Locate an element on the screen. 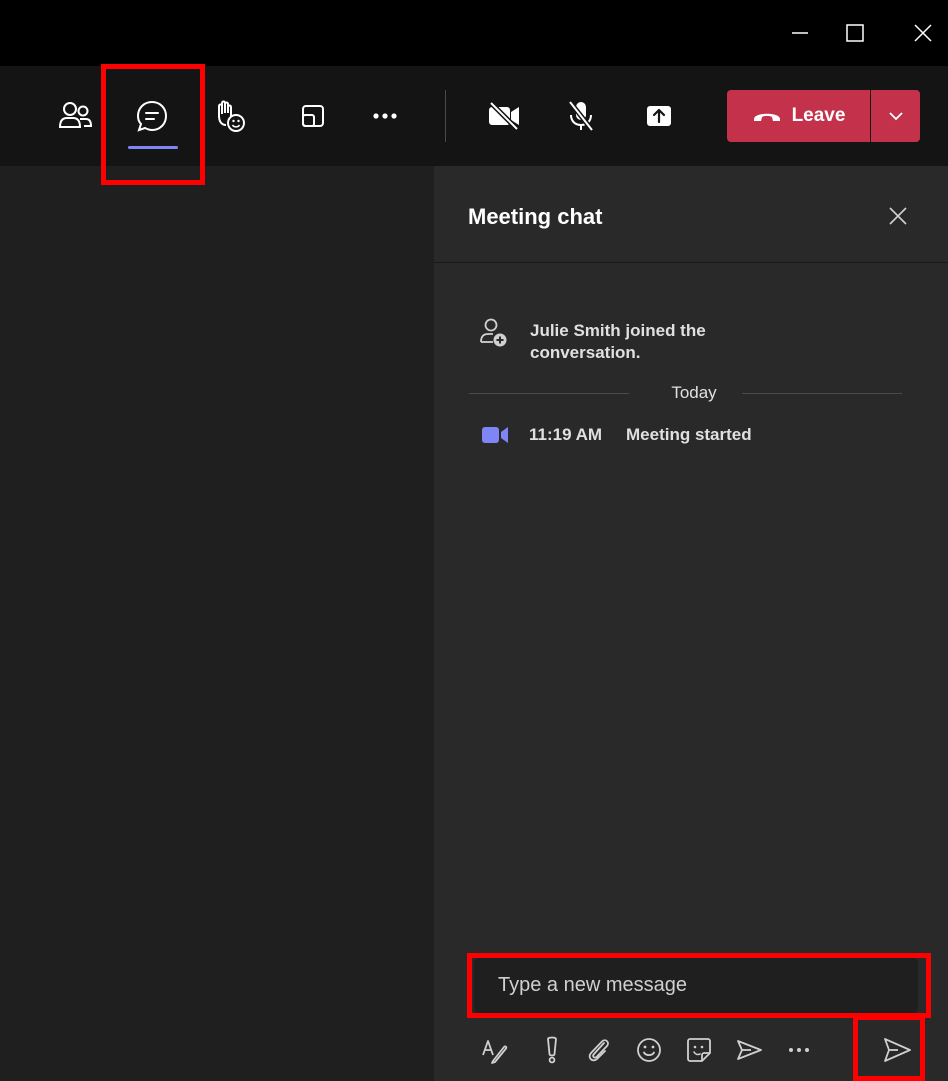 The width and height of the screenshot is (948, 1081). mic-toggle-button is located at coordinates (581, 116).